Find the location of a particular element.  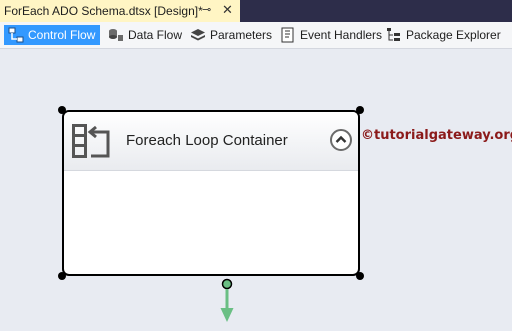

precedence-constraint-arrow is located at coordinates (227, 301).